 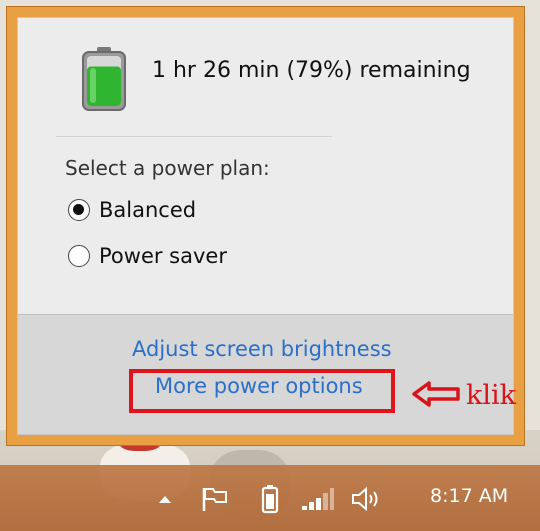 I want to click on battery-remaining-text: 1 hr 26 min (79%) remaining, so click(x=311, y=70).